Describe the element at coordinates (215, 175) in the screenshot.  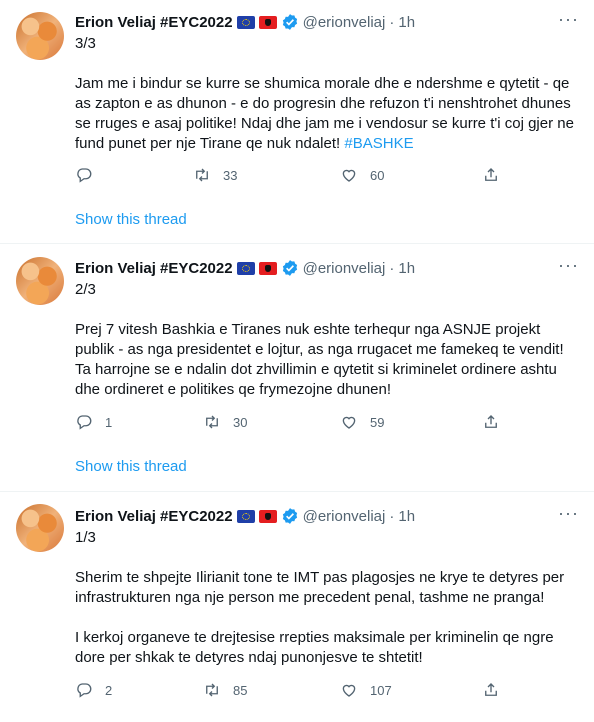
I see `retweet-button: 33` at that location.